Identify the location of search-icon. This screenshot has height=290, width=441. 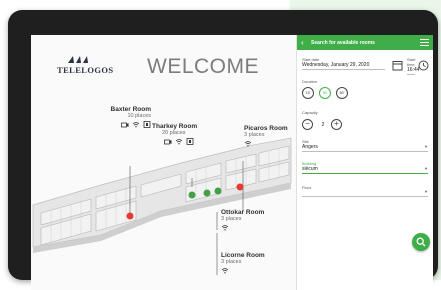
(421, 242).